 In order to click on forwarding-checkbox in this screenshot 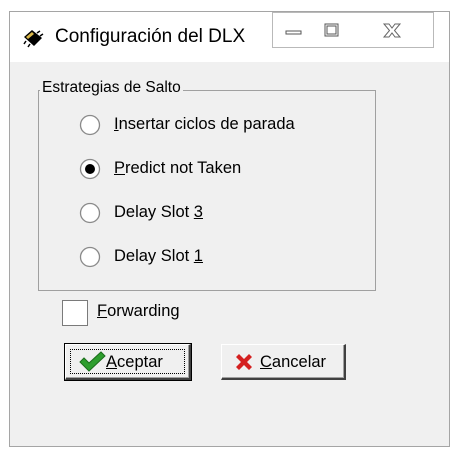, I will do `click(75, 313)`.